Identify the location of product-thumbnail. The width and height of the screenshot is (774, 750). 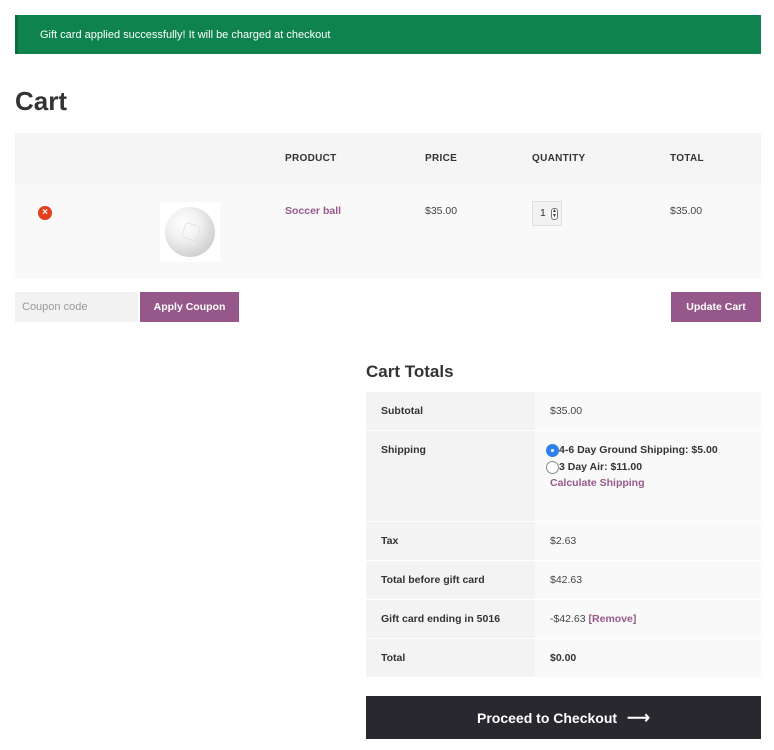
(190, 232).